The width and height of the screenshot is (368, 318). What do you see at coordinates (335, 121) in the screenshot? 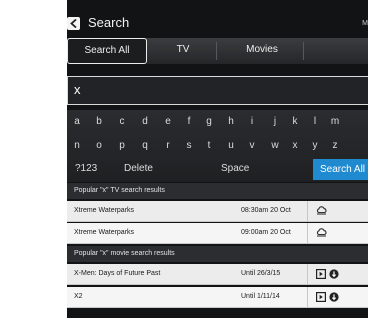
I see `key-m: m` at bounding box center [335, 121].